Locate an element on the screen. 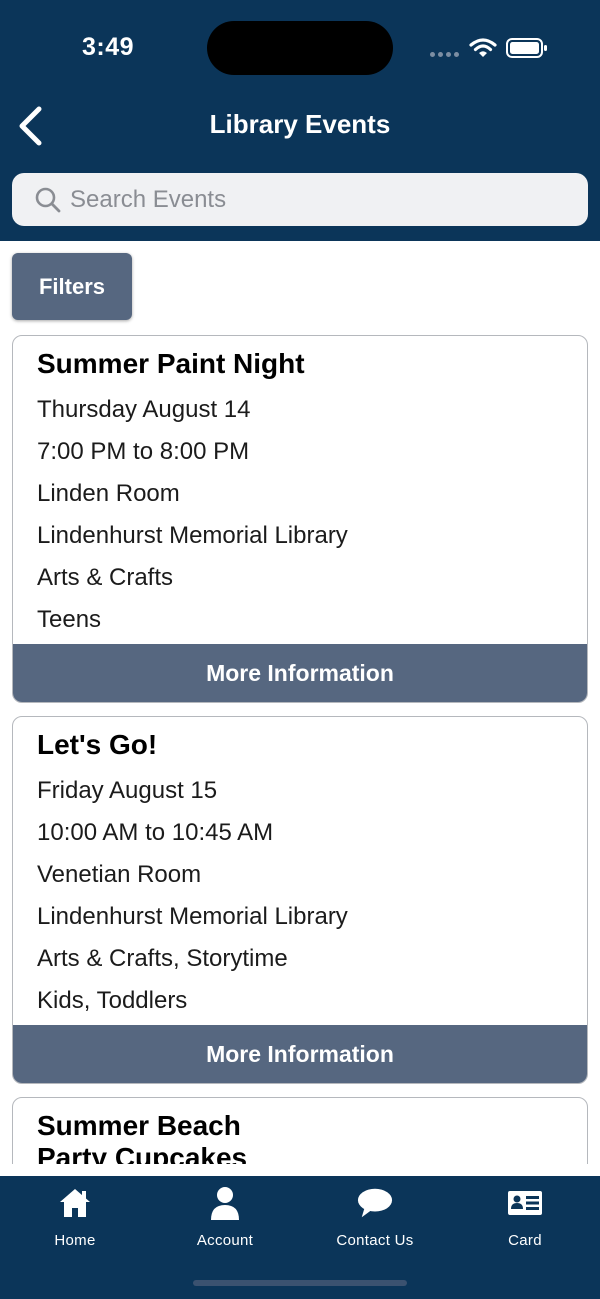  tab-account: Account is located at coordinates (225, 1221).